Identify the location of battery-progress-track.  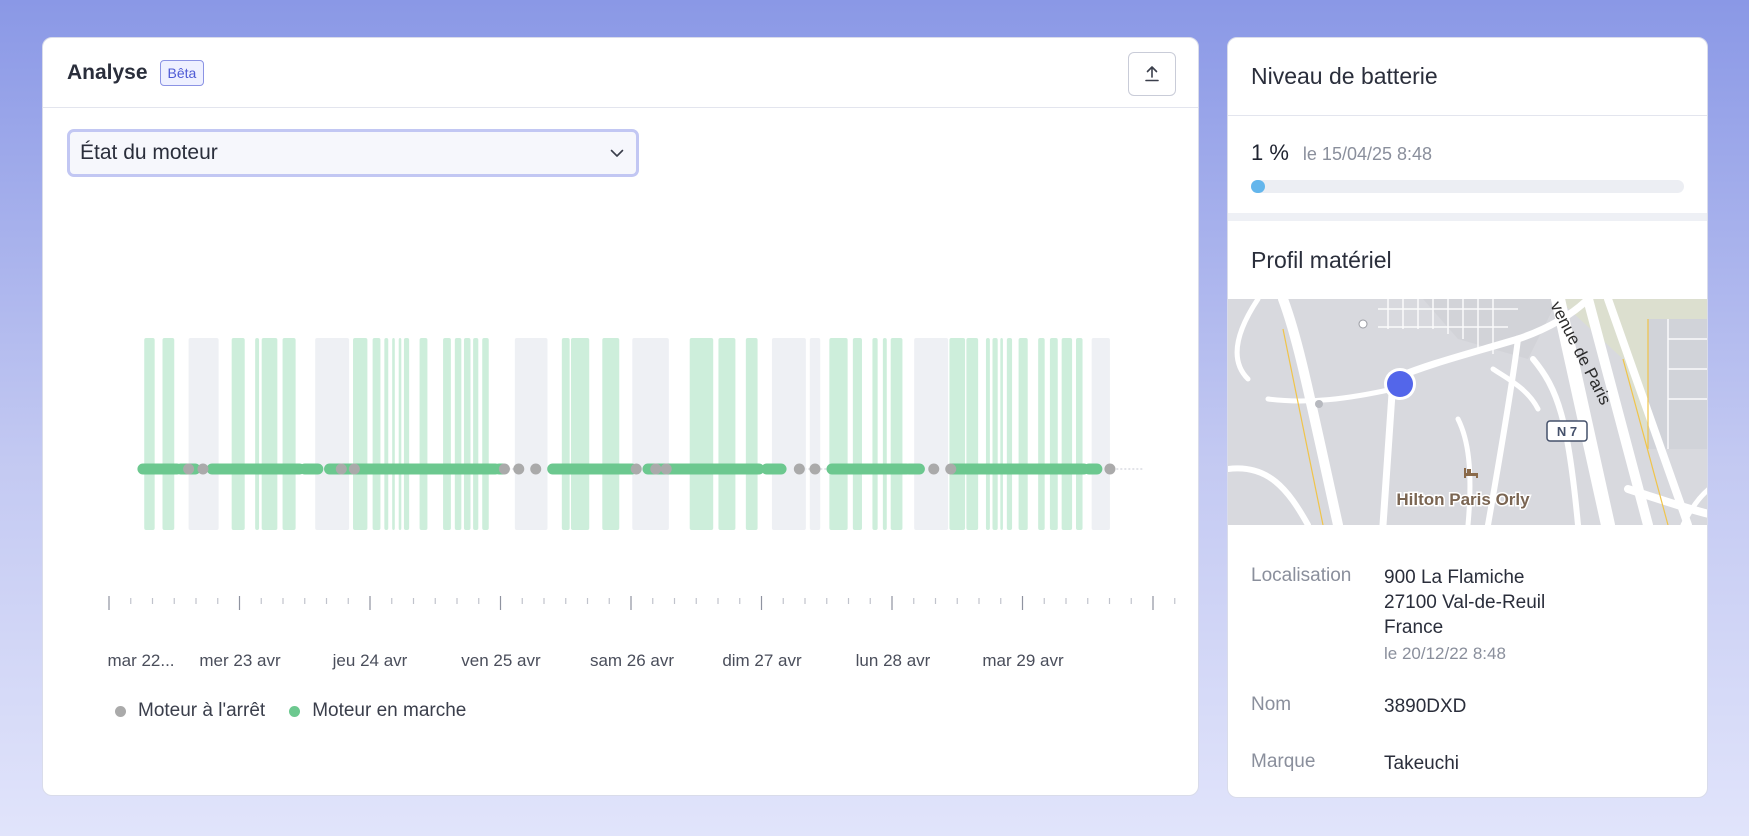
(1467, 186).